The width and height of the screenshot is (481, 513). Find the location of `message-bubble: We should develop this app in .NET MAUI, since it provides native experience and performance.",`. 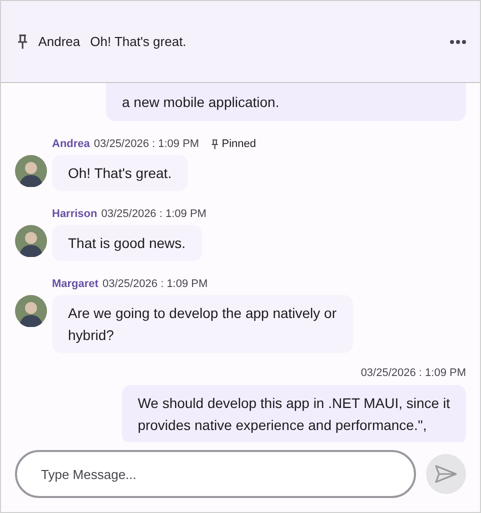

message-bubble: We should develop this app in .NET MAUI, since it provides native experience and performance.", is located at coordinates (294, 413).